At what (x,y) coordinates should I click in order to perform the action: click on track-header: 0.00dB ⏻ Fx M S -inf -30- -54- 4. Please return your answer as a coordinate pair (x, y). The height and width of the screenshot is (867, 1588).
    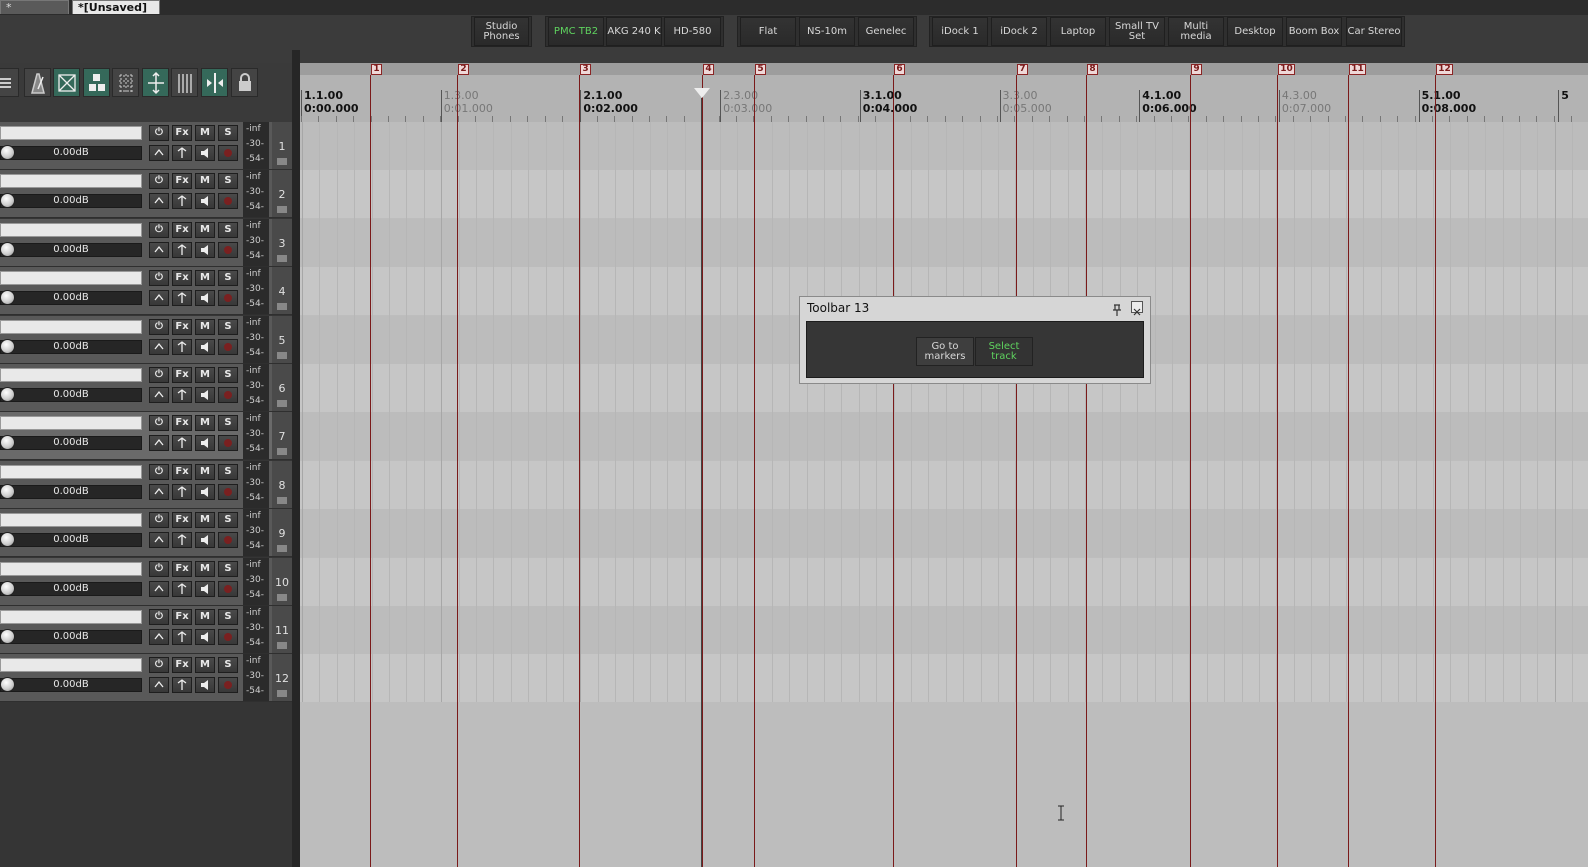
    Looking at the image, I should click on (146, 291).